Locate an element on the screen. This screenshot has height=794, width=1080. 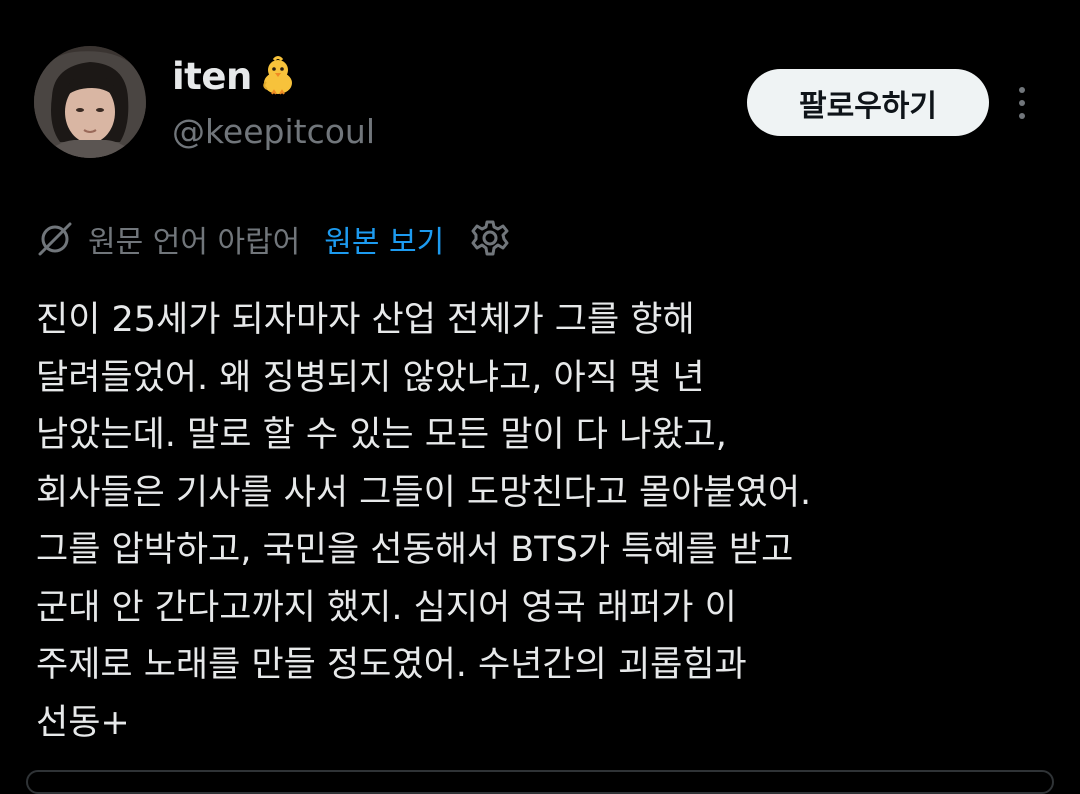
avatar-image is located at coordinates (90, 102).